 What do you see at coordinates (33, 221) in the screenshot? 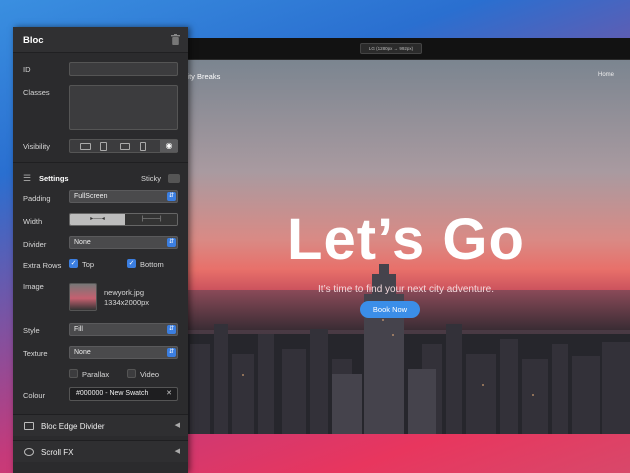
I see `width-label: Width` at bounding box center [33, 221].